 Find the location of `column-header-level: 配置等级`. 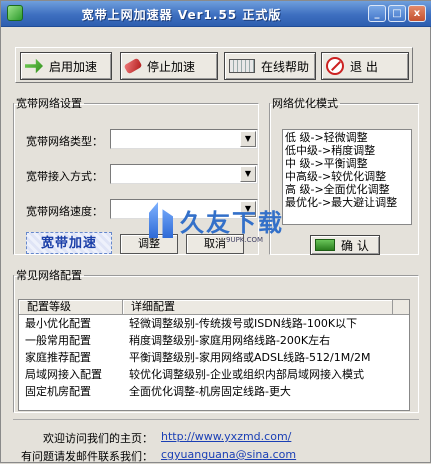

column-header-level: 配置等级 is located at coordinates (71, 307).